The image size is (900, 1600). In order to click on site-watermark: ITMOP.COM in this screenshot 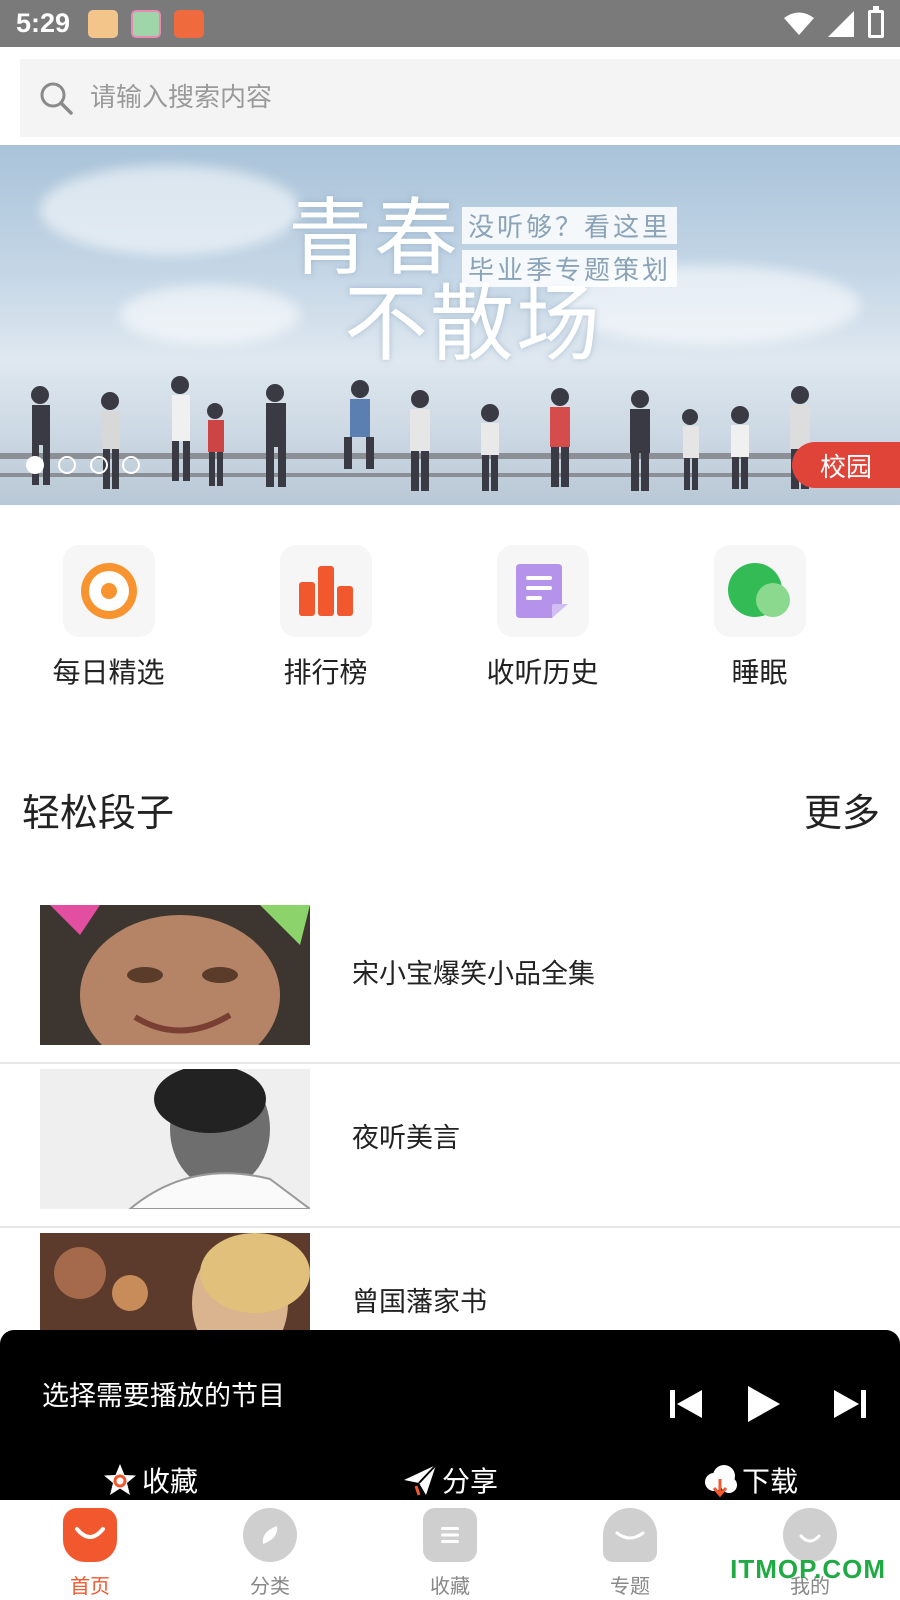, I will do `click(808, 1569)`.